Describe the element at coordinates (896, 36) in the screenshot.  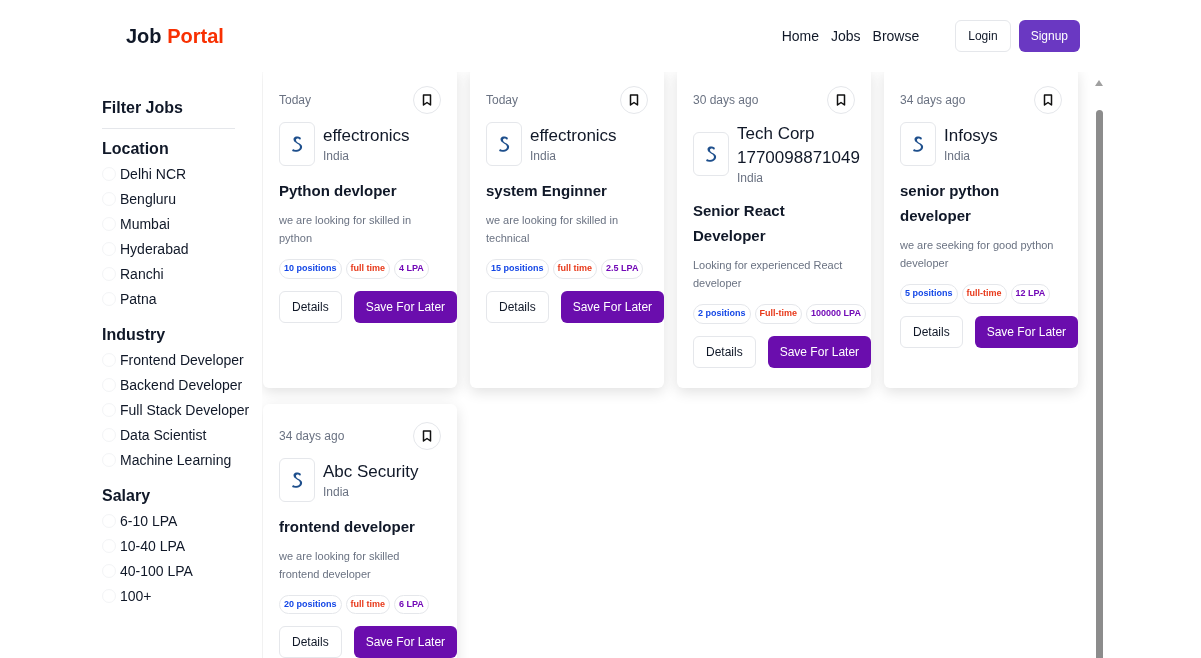
I see `nav-link: Browse` at that location.